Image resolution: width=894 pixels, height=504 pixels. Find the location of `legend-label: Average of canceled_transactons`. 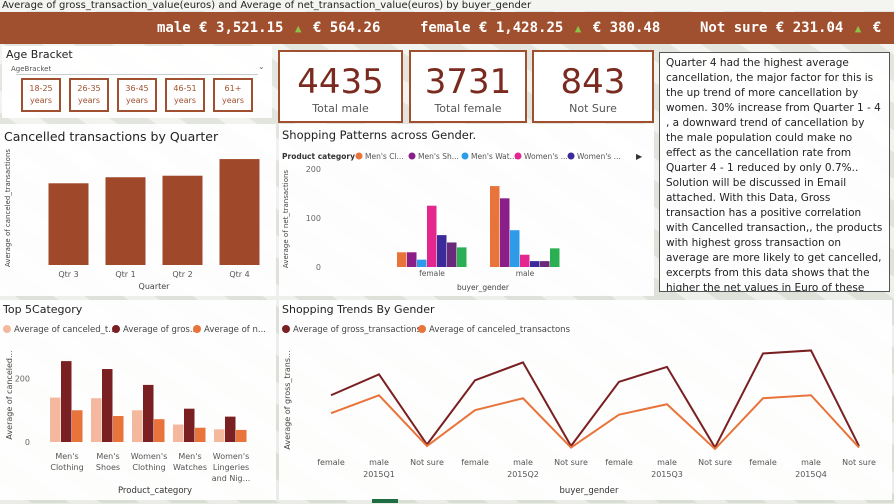

legend-label: Average of canceled_transactons is located at coordinates (500, 330).